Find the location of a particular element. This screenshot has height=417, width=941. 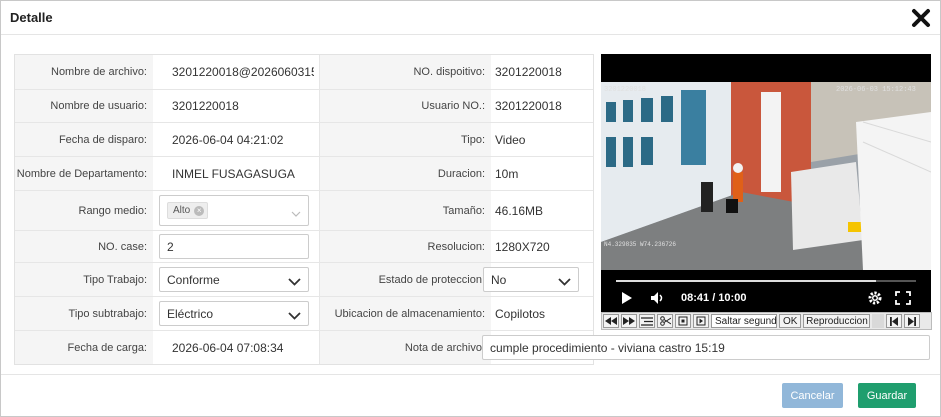

work-type-select: Conforme is located at coordinates (234, 279).